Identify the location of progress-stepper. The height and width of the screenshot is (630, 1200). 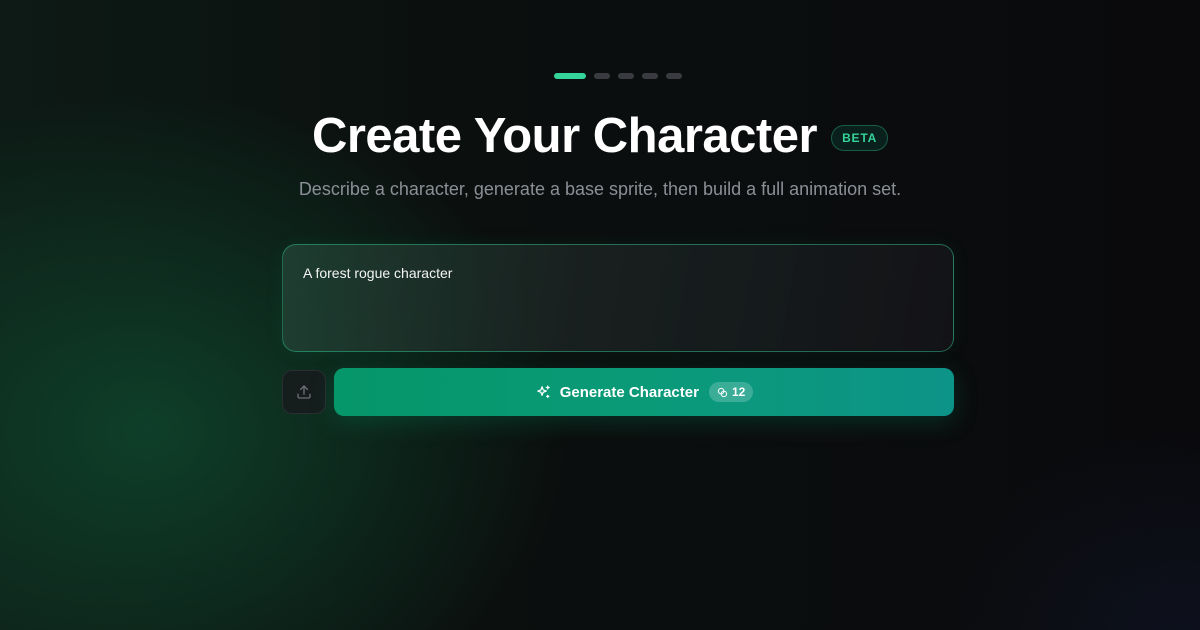
(618, 76).